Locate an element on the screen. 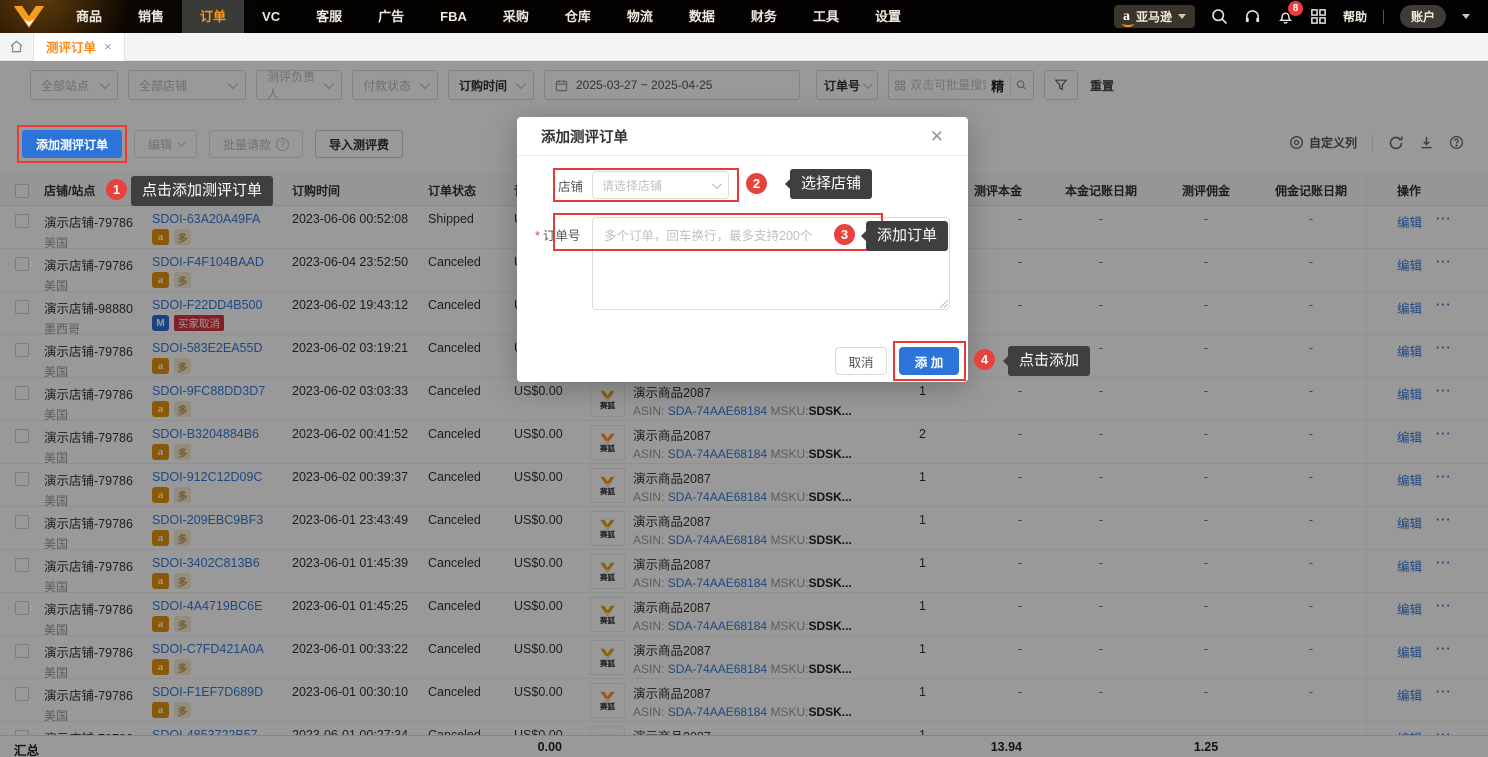 This screenshot has height=757, width=1488. step-1-tooltip: 点击添加测评订单 is located at coordinates (202, 191).